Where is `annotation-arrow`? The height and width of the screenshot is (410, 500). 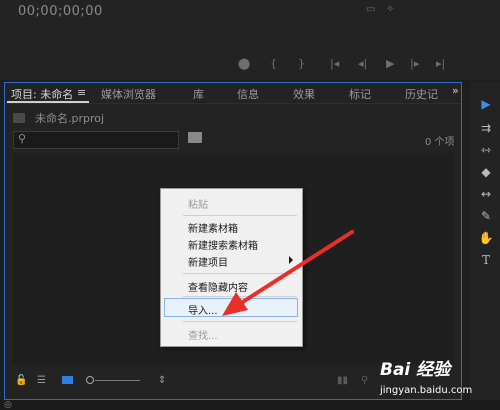 annotation-arrow is located at coordinates (288, 273).